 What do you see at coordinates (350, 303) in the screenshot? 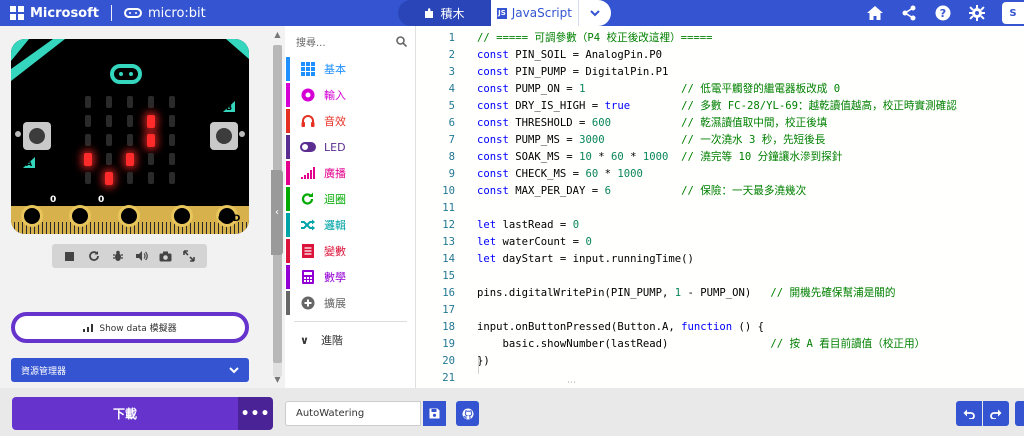
I see `toolbox-category: 擴展` at bounding box center [350, 303].